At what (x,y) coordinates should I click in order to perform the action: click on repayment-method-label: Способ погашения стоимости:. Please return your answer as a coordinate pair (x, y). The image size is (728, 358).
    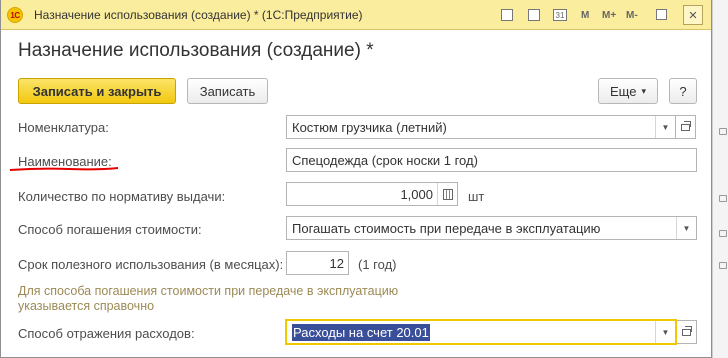
    Looking at the image, I should click on (110, 229).